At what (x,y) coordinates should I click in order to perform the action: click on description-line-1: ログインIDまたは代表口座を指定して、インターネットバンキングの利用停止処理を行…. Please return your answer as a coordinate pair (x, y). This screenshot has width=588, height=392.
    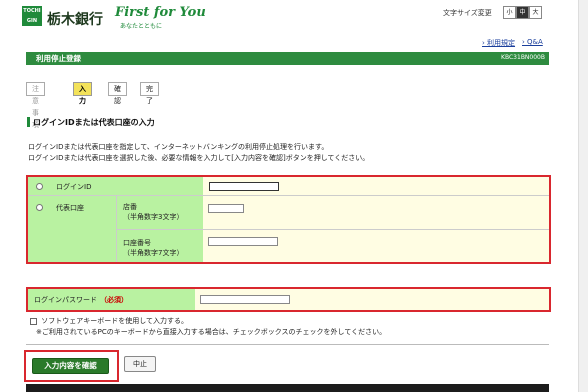
    Looking at the image, I should click on (178, 147).